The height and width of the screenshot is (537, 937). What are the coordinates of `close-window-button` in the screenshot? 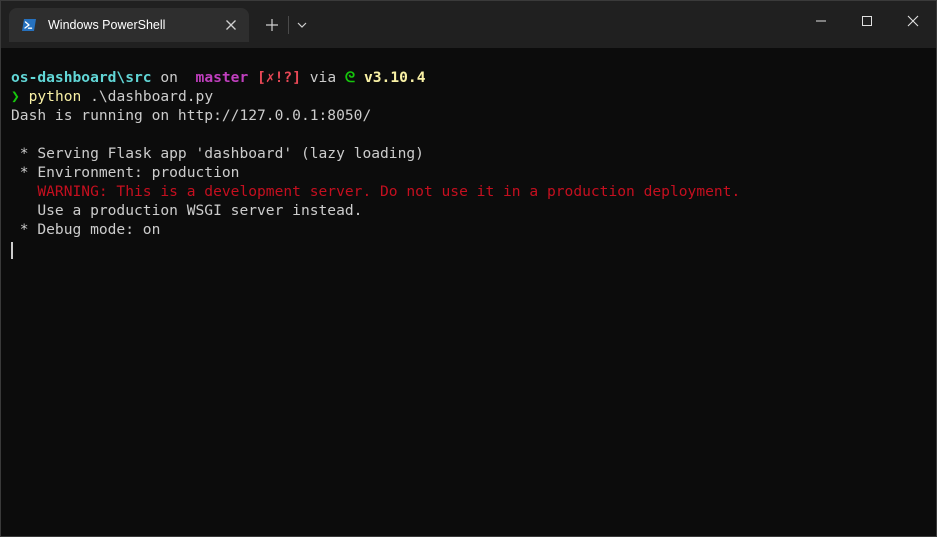 It's located at (913, 21).